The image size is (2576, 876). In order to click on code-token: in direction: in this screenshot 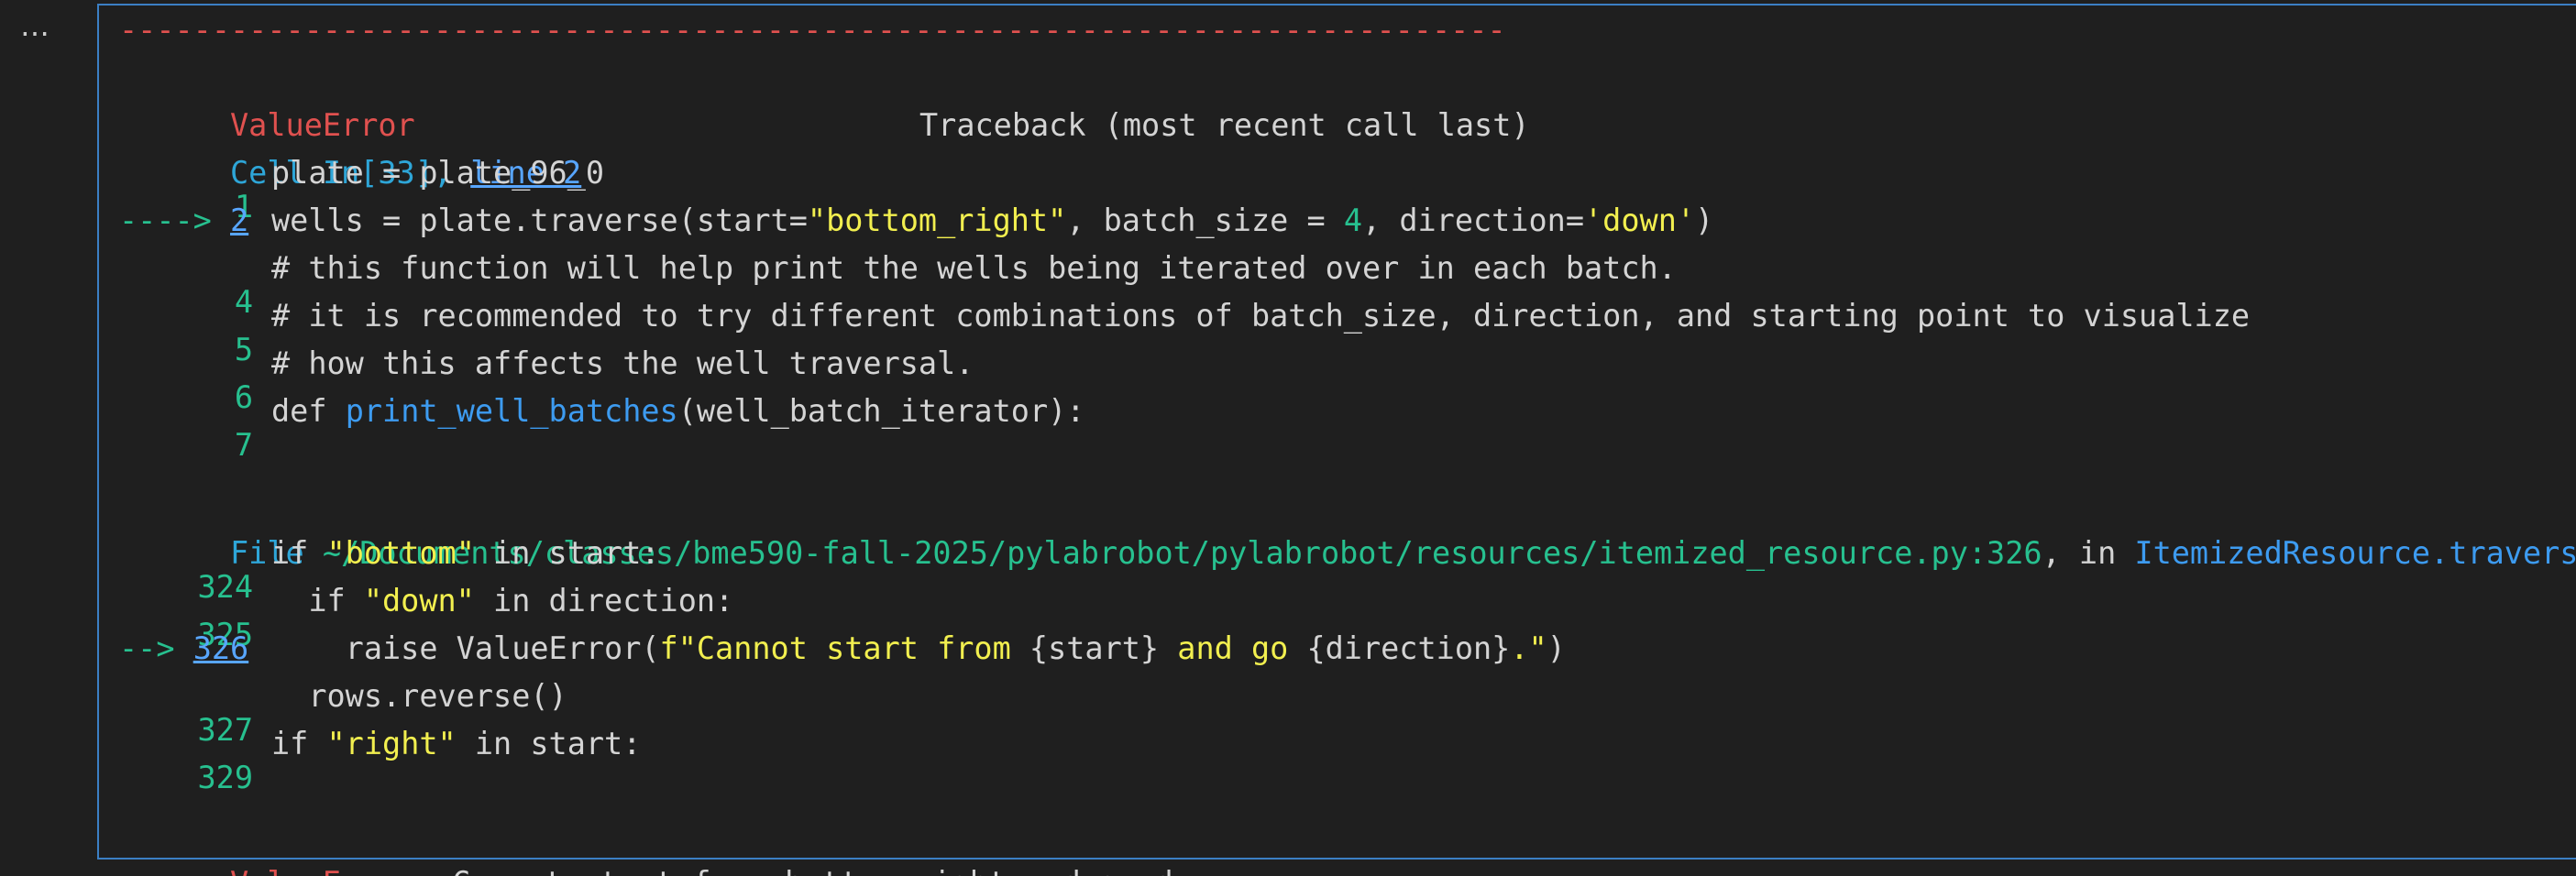, I will do `click(604, 601)`.